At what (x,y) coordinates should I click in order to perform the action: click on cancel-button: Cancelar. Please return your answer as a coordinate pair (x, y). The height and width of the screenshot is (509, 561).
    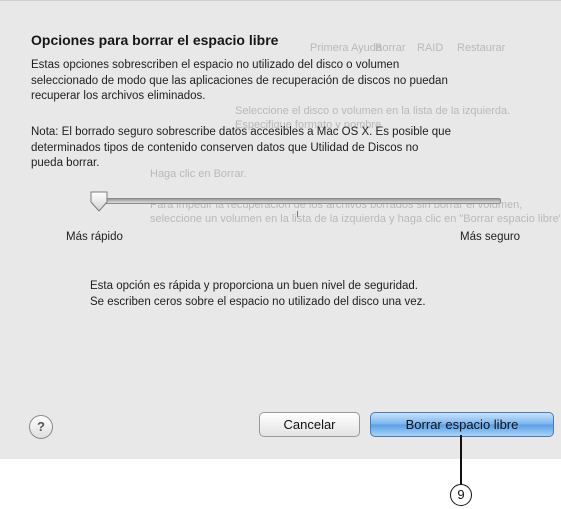
    Looking at the image, I should click on (309, 424).